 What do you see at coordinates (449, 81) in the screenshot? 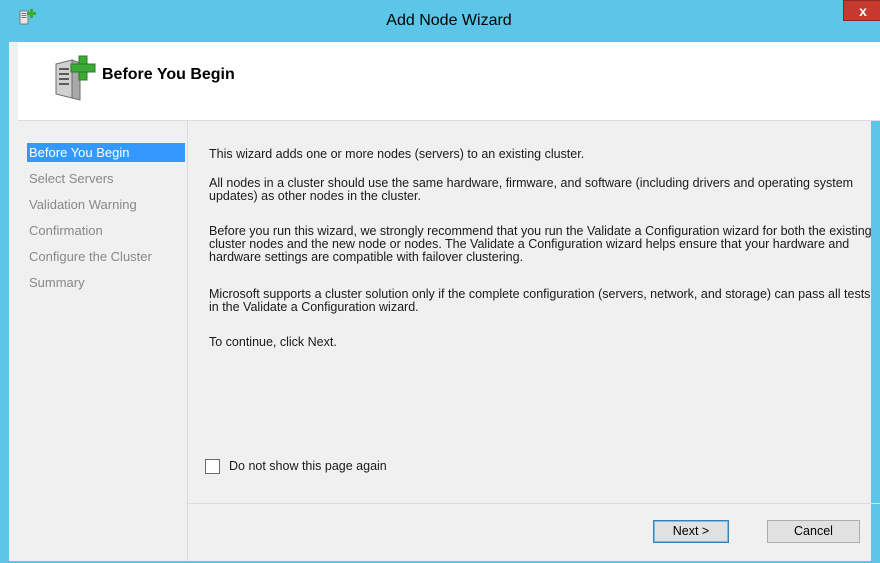
I see `wizard-header: Before You Begin` at bounding box center [449, 81].